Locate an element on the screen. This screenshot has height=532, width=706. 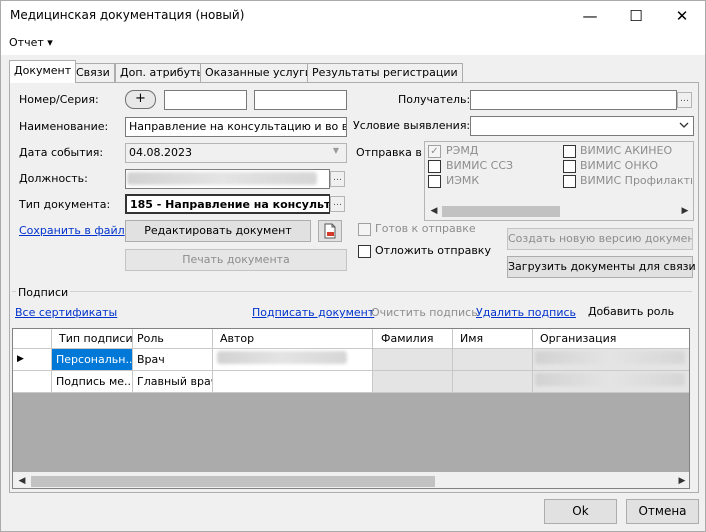
document-export-icon is located at coordinates (330, 231).